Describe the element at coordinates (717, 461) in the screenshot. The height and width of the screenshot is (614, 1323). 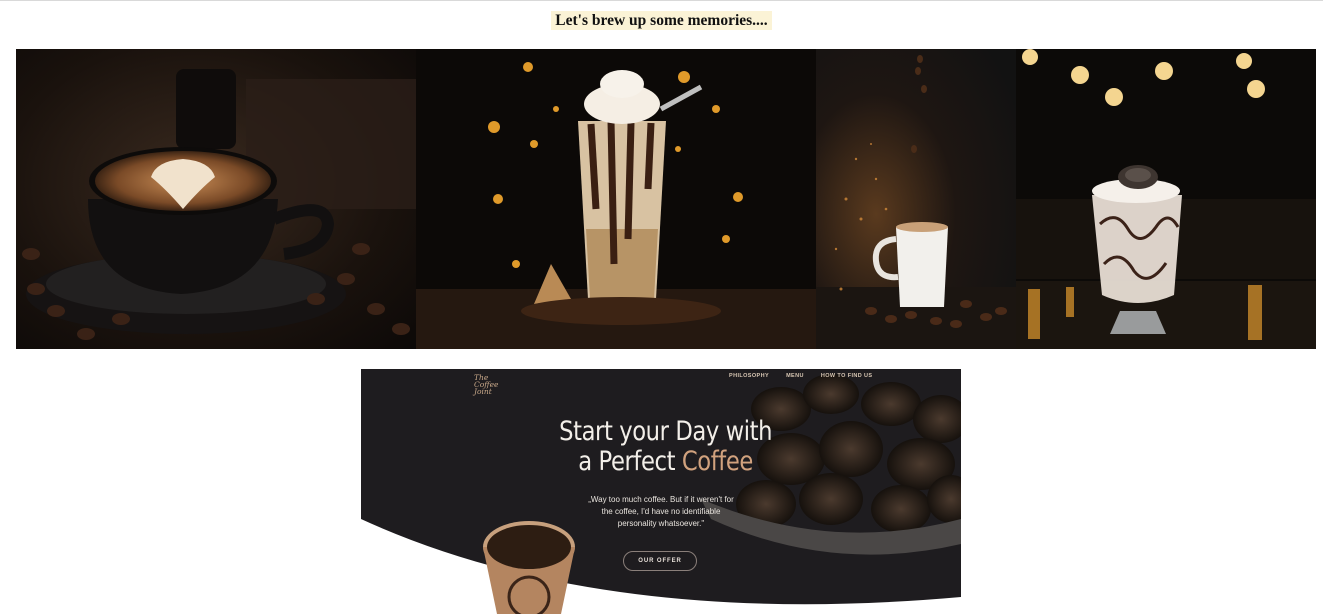
I see `hero-title-accent: Coffee` at that location.